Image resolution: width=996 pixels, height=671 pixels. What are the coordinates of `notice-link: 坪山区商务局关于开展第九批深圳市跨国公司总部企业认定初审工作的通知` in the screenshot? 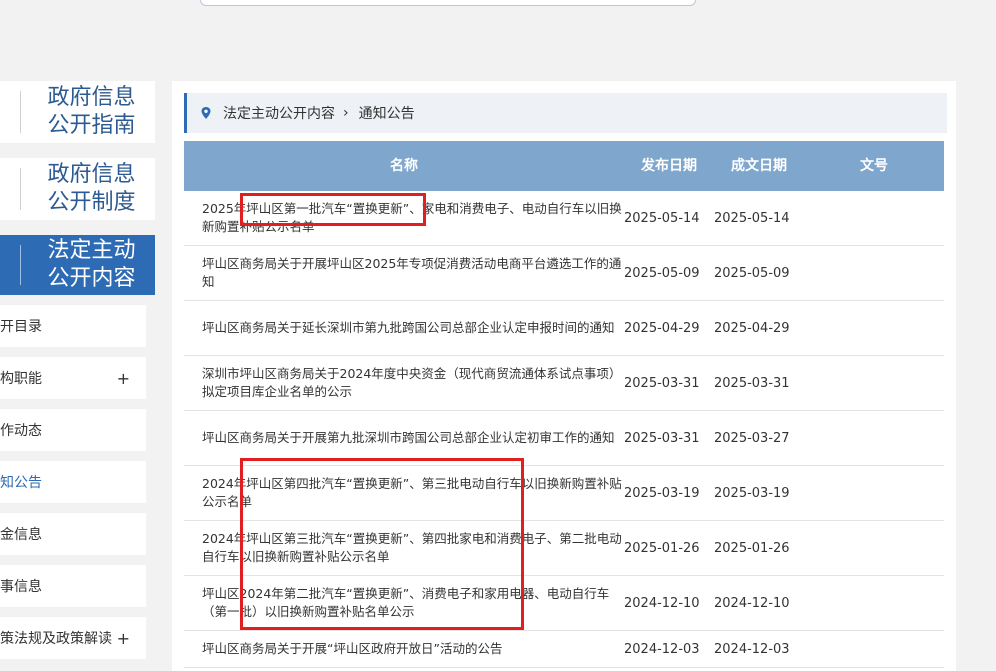 It's located at (412, 438).